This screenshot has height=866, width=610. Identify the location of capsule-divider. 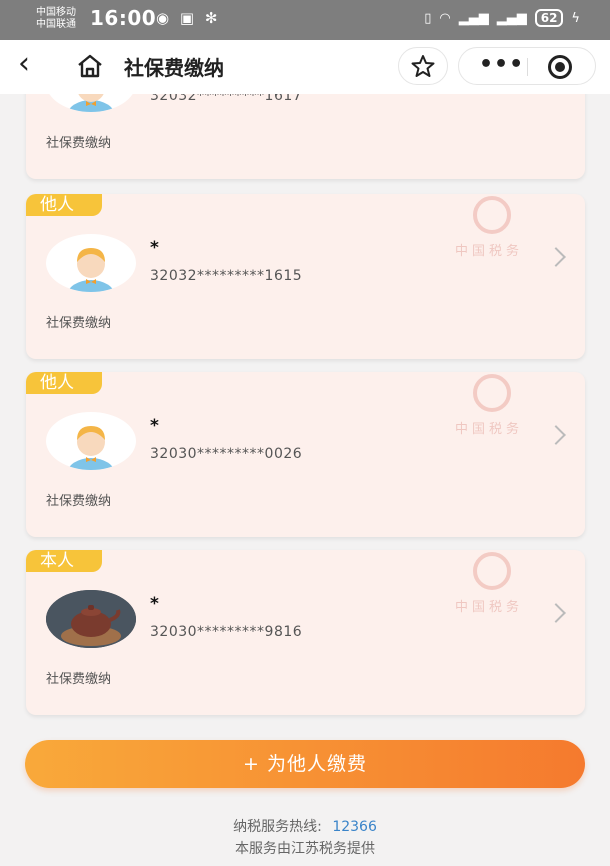
(527, 67).